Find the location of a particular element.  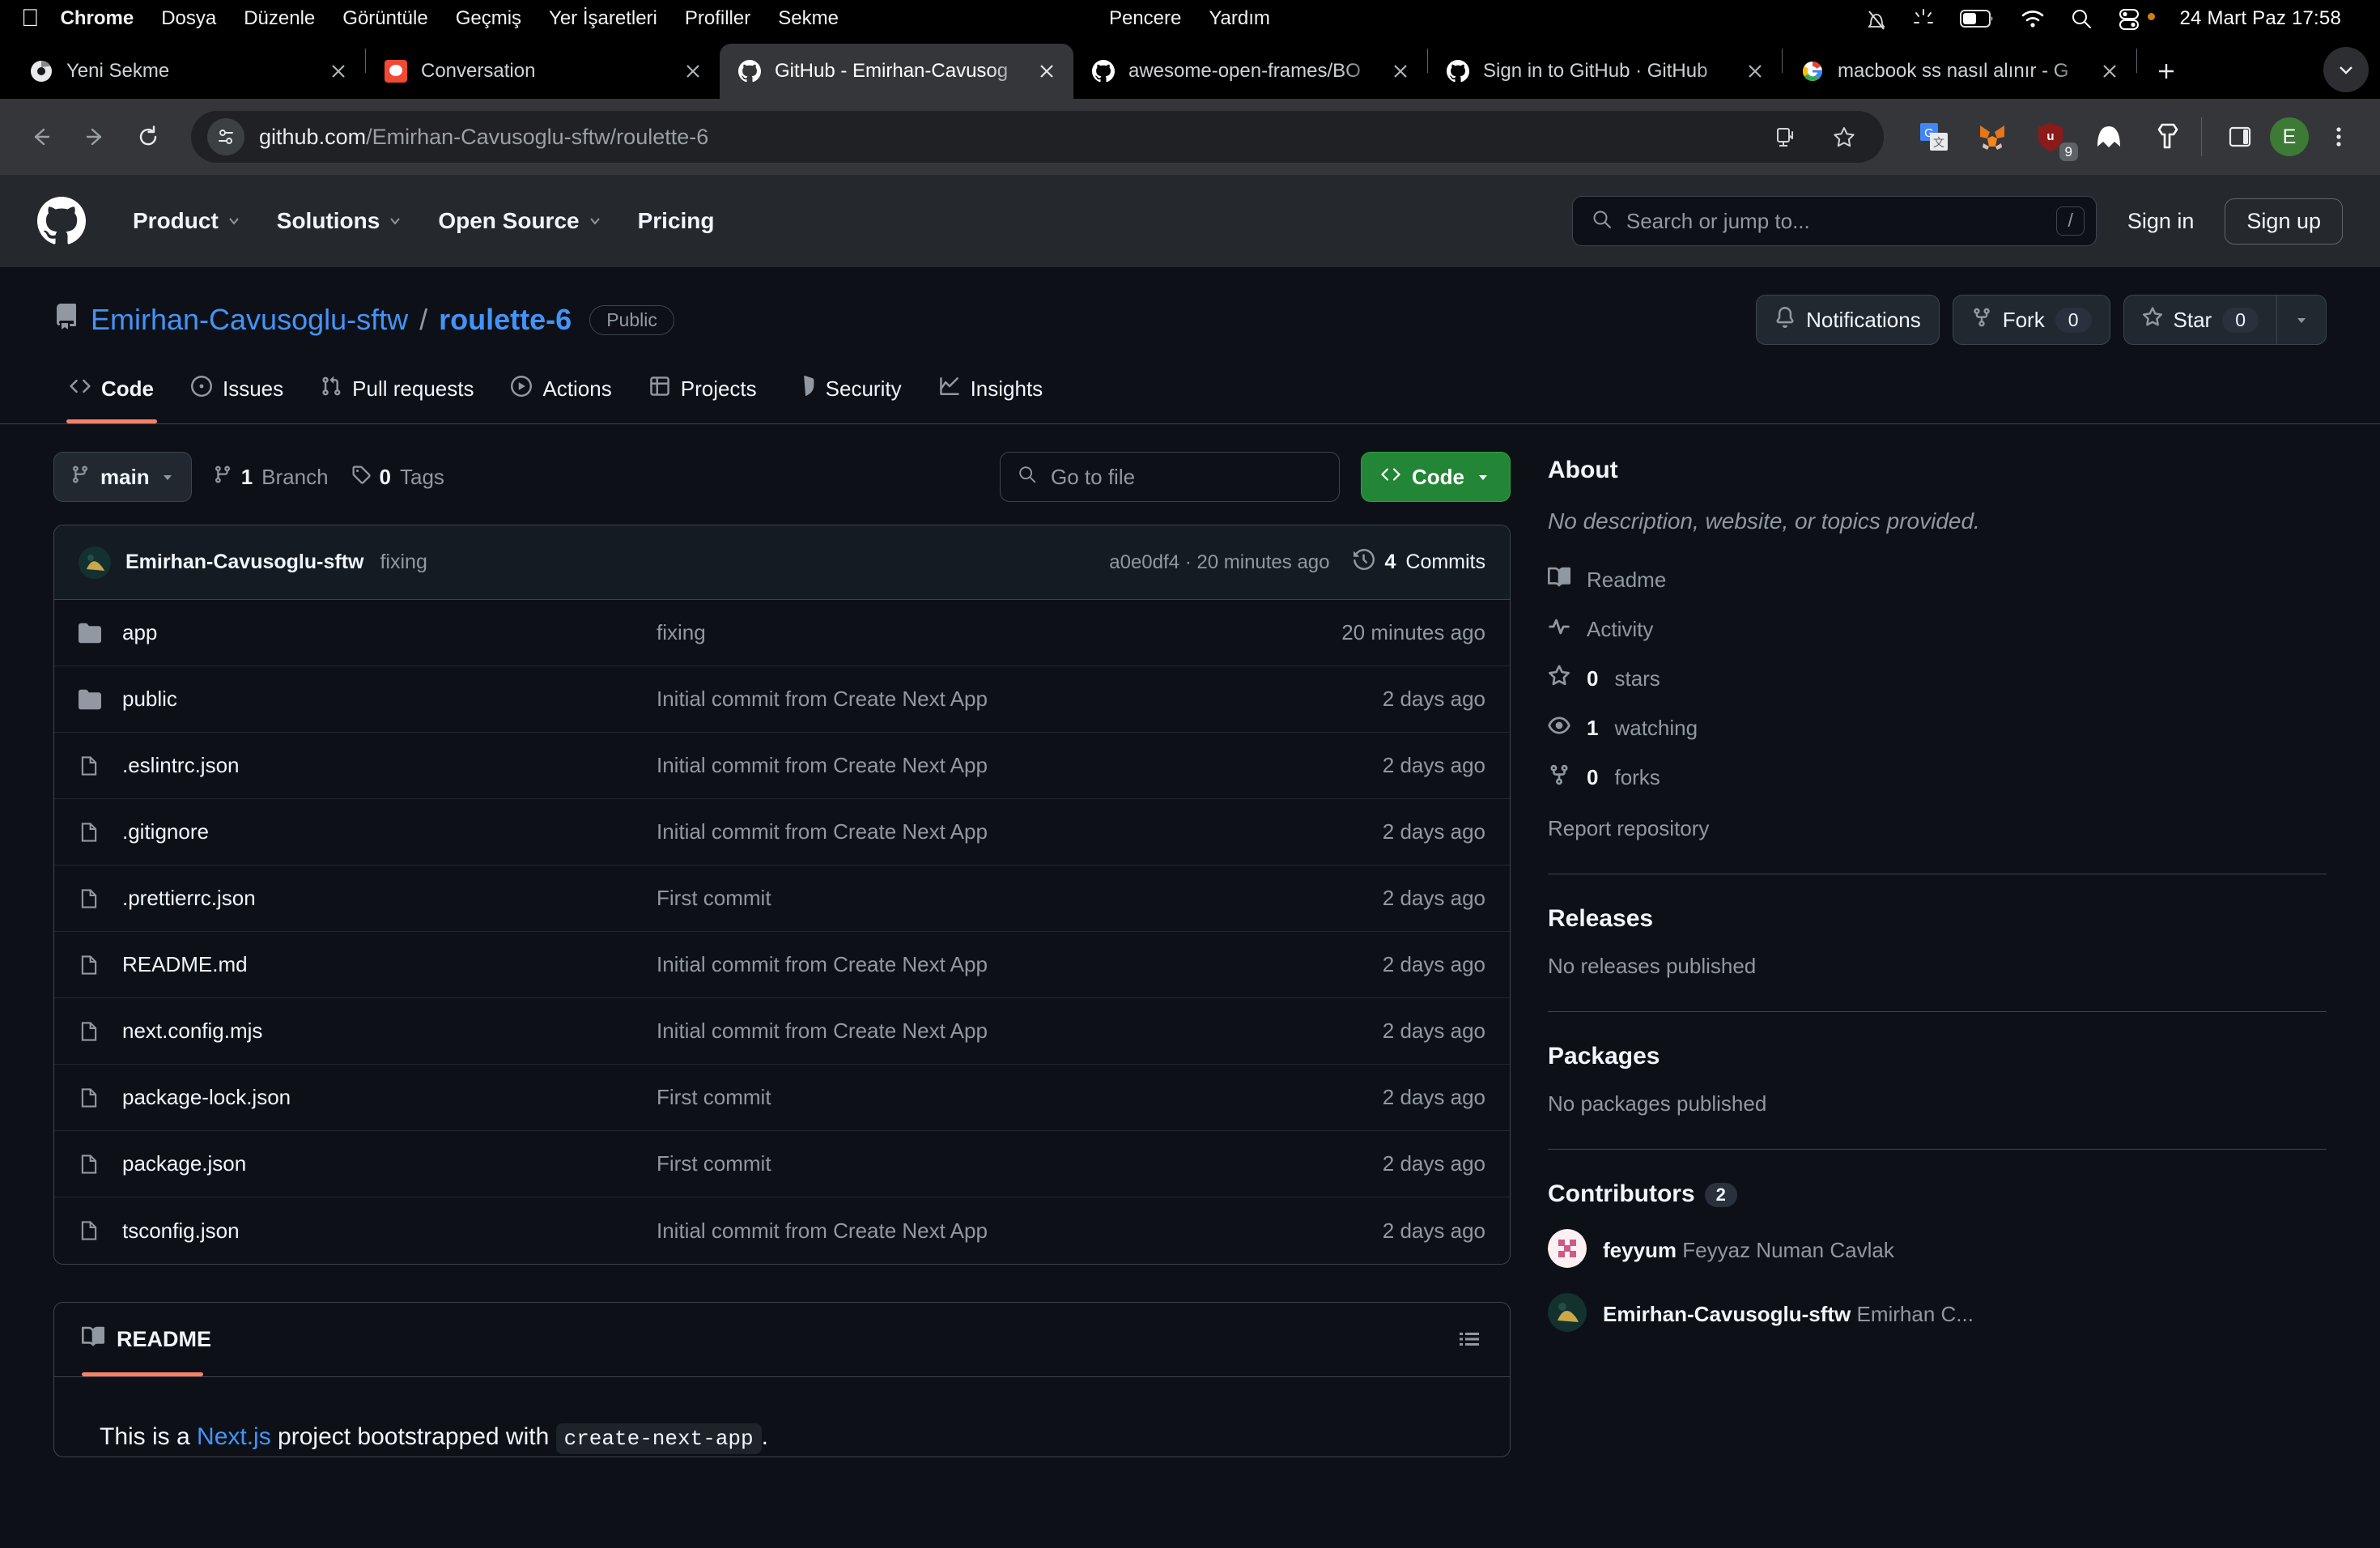

go-to-file-input: Go to file is located at coordinates (1170, 477).